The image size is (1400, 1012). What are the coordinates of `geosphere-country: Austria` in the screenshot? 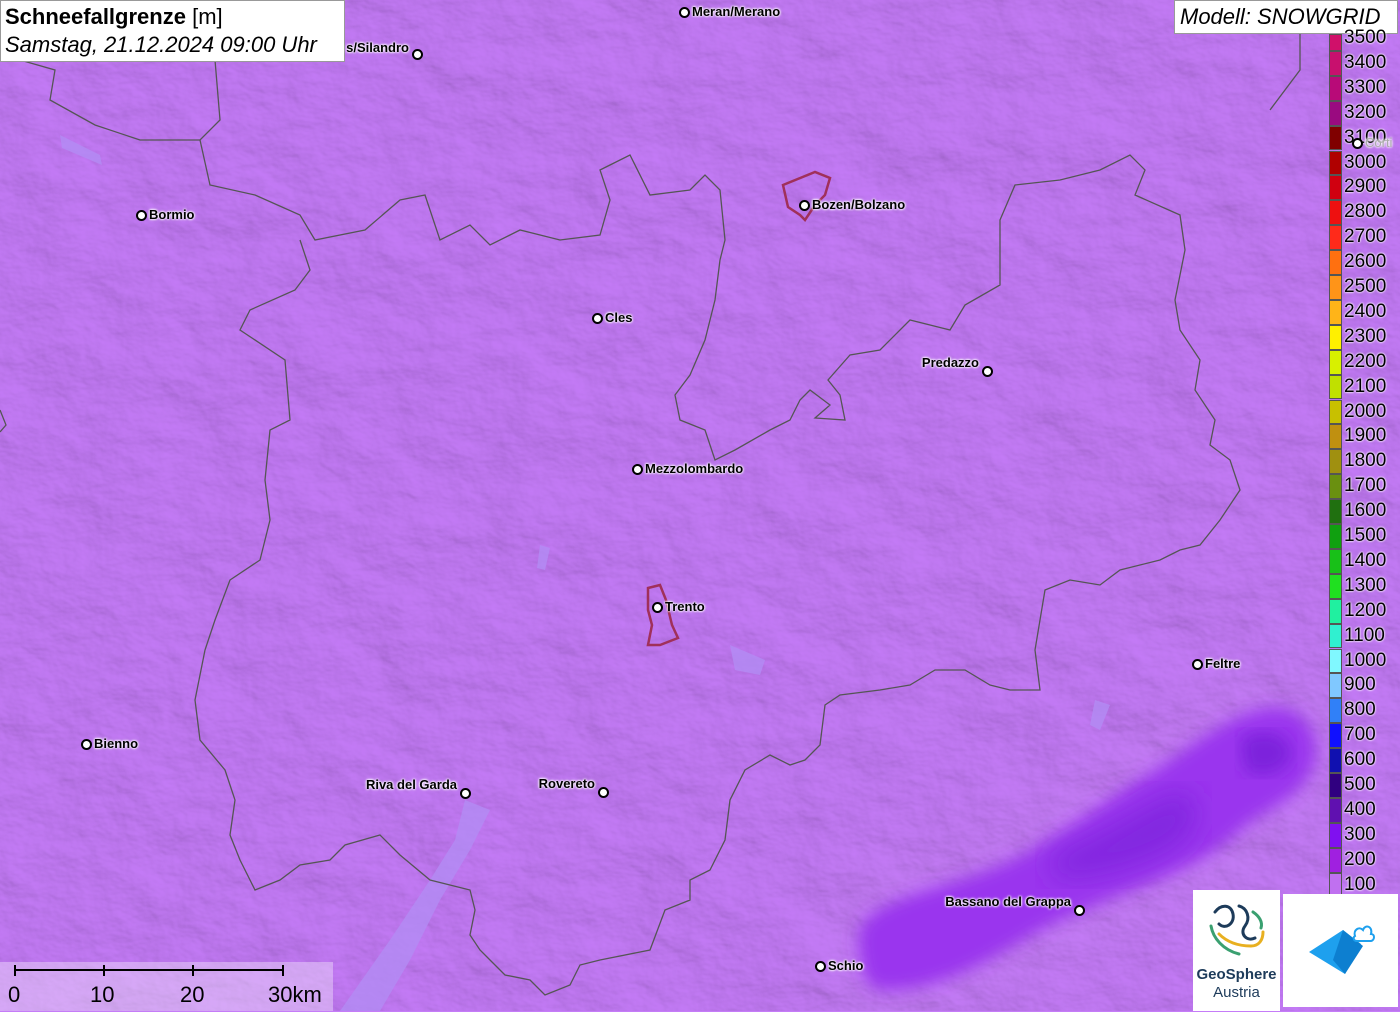 It's located at (1236, 992).